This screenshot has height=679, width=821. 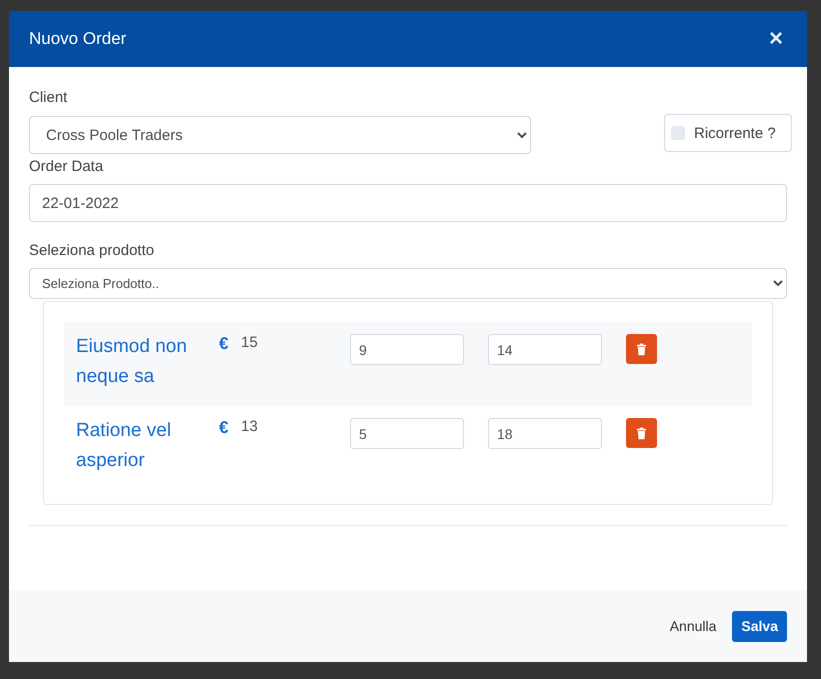 I want to click on product-price: 15, so click(x=250, y=342).